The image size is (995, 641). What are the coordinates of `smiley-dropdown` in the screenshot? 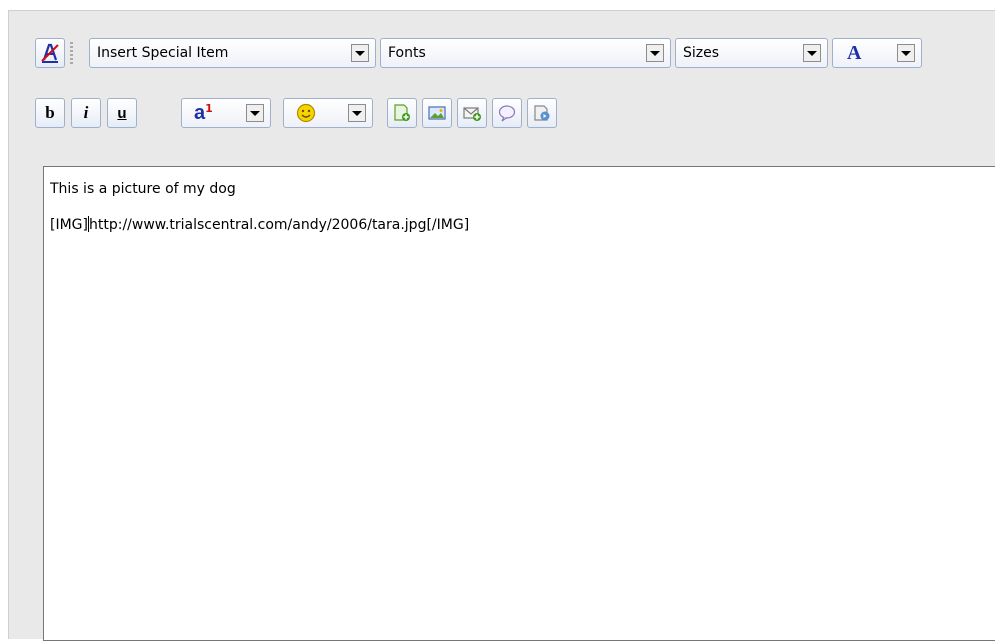 It's located at (328, 113).